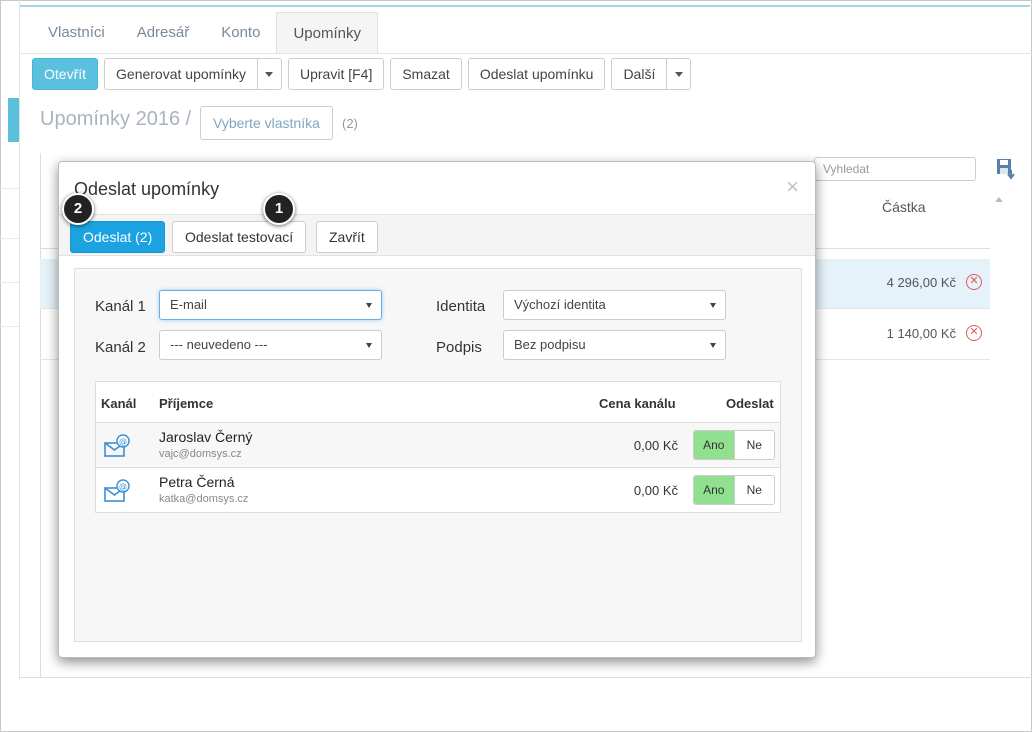 Image resolution: width=1032 pixels, height=732 pixels. Describe the element at coordinates (921, 282) in the screenshot. I see `row-amount: 4 296,00 Kč` at that location.